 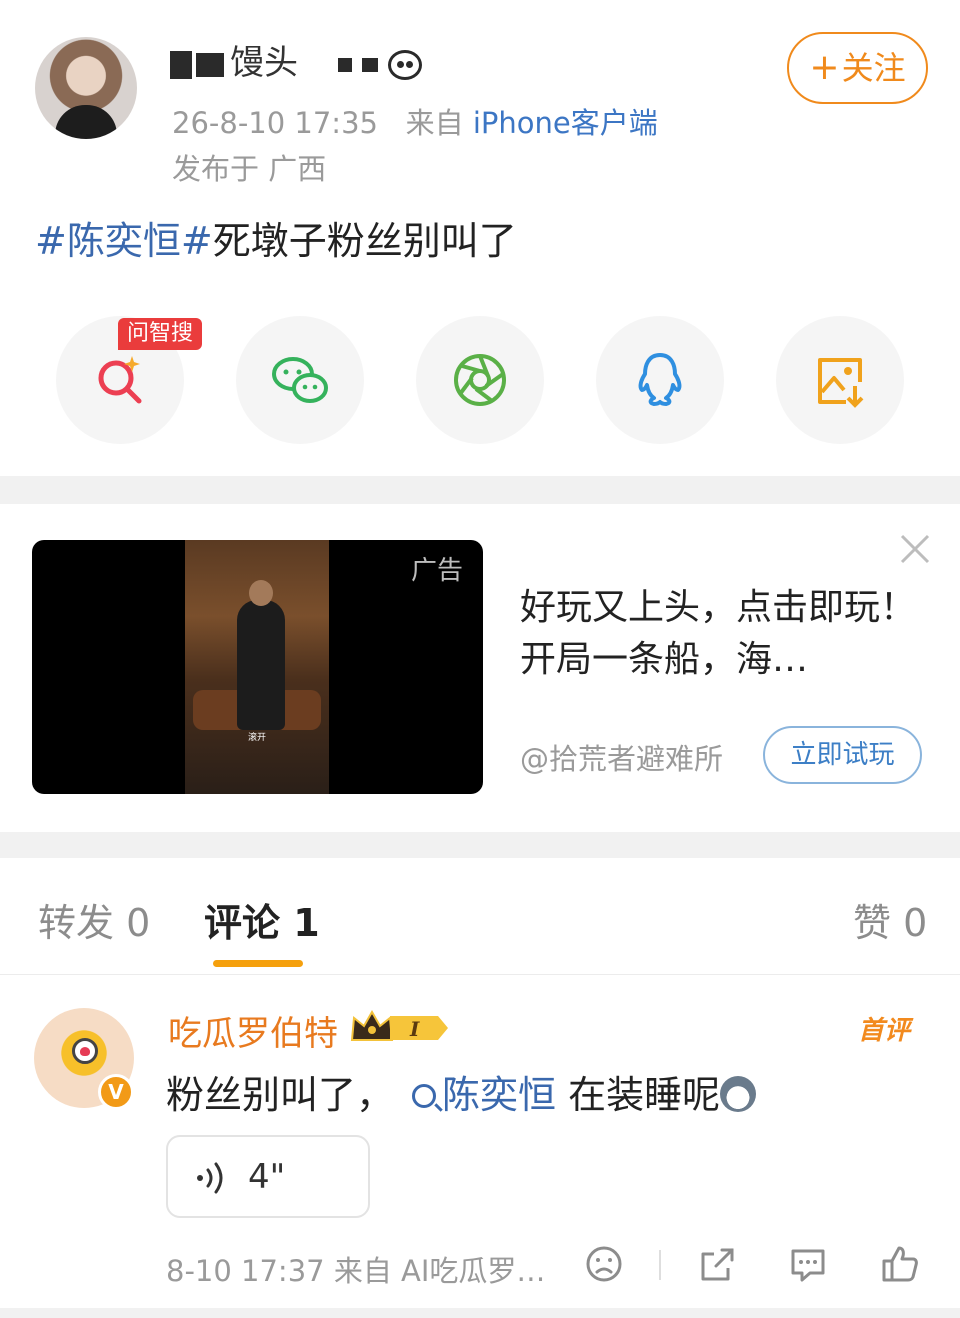 What do you see at coordinates (900, 1264) in the screenshot?
I see `like-thumb-icon` at bounding box center [900, 1264].